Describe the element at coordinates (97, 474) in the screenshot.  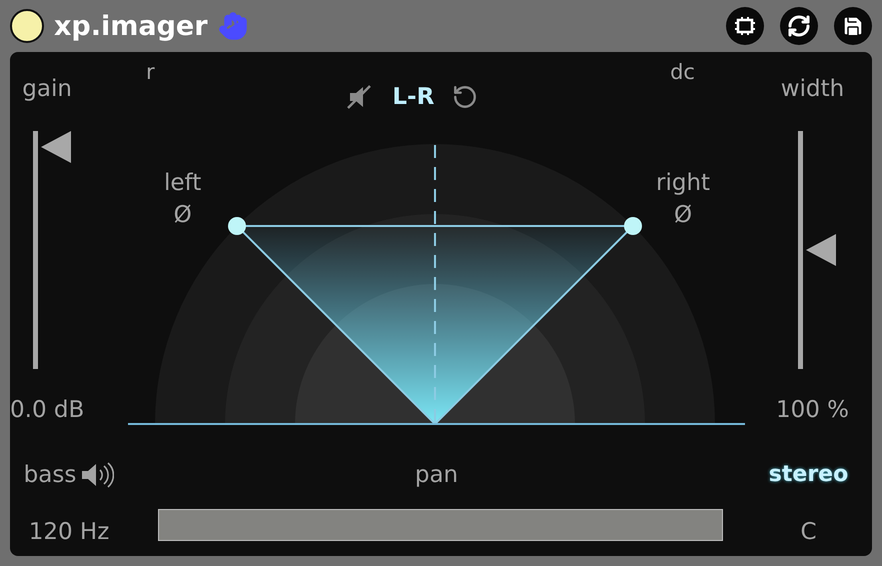
I see `speaker-icon` at that location.